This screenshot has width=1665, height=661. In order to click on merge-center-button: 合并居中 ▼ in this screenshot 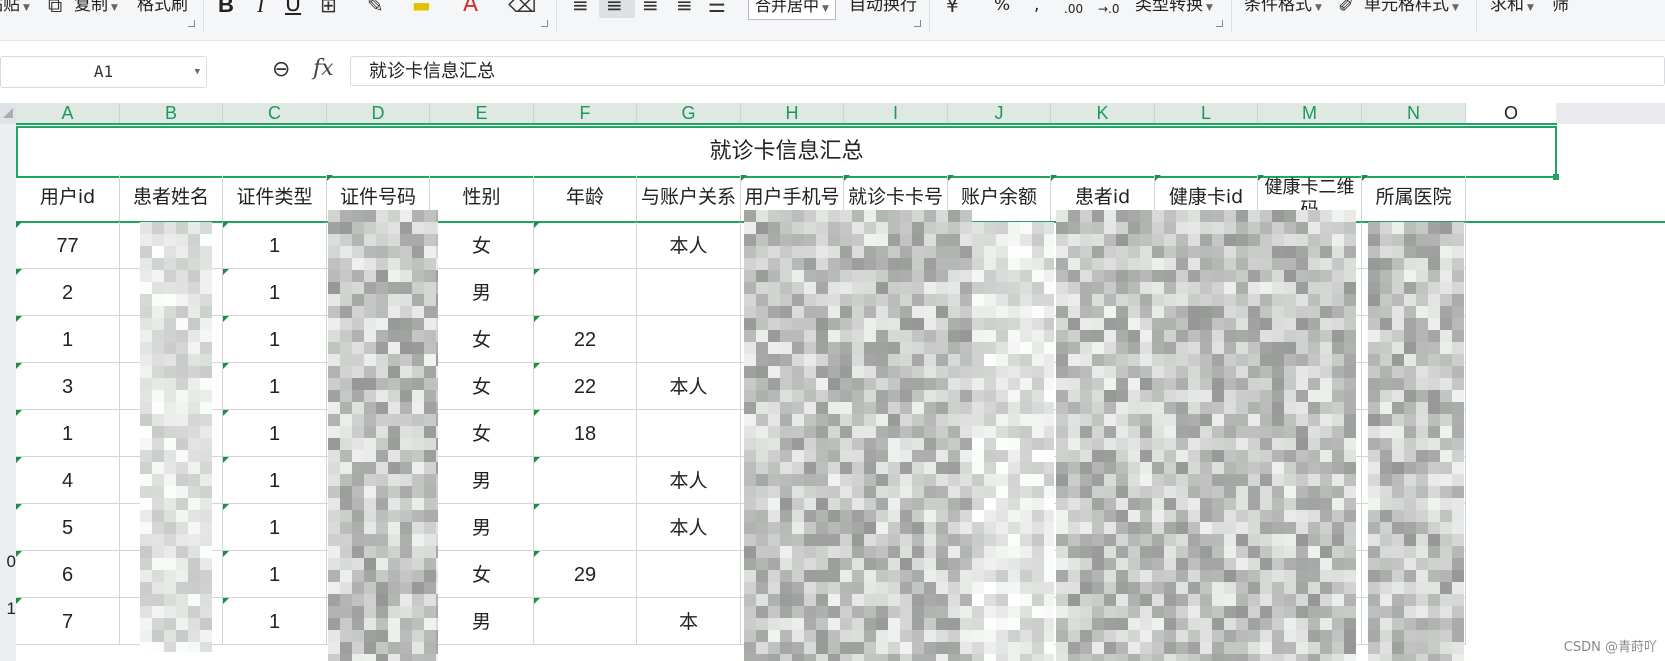, I will do `click(792, 10)`.